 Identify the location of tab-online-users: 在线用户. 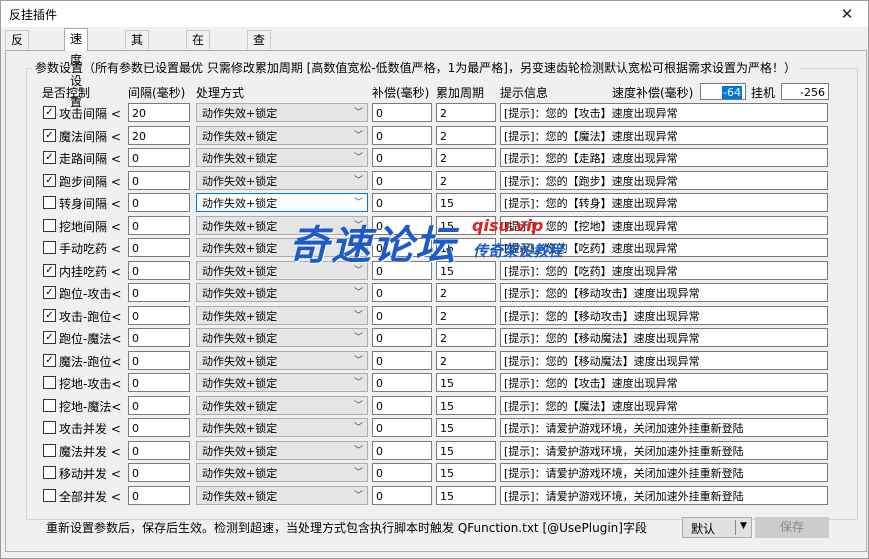
(198, 67).